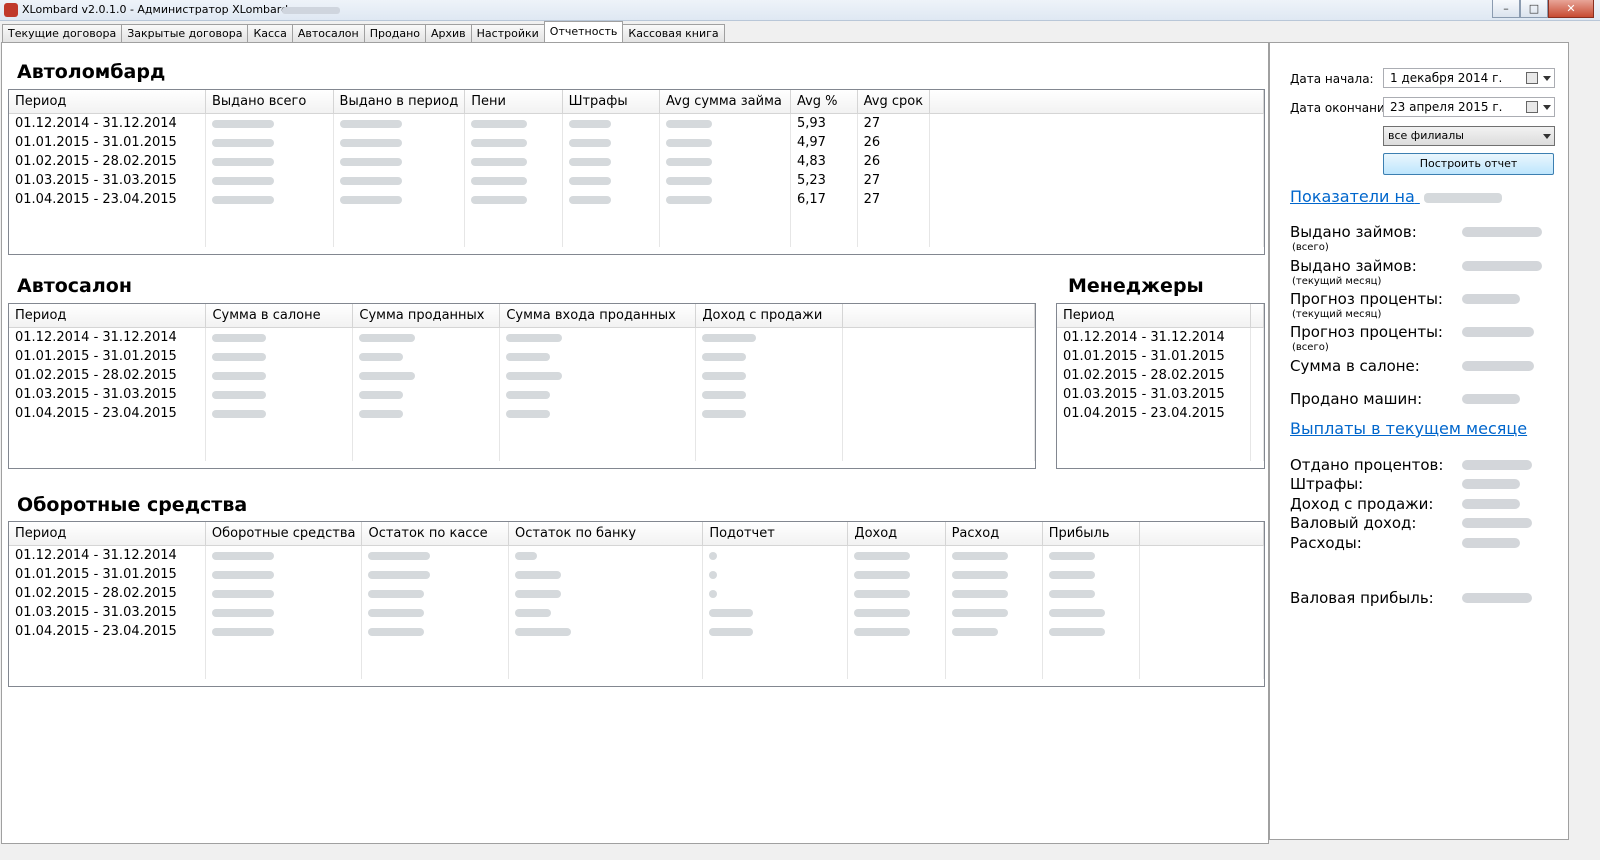 The height and width of the screenshot is (860, 1600). Describe the element at coordinates (824, 102) in the screenshot. I see `col-header: Avg %` at that location.